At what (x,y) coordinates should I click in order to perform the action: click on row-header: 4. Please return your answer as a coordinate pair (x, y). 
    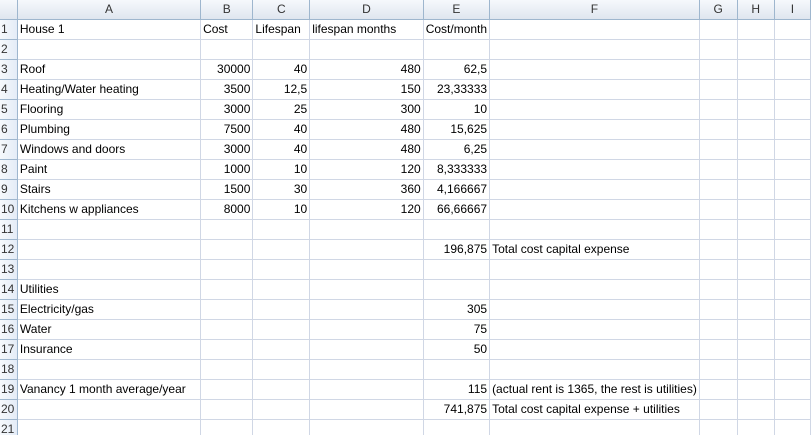
    Looking at the image, I should click on (9, 89).